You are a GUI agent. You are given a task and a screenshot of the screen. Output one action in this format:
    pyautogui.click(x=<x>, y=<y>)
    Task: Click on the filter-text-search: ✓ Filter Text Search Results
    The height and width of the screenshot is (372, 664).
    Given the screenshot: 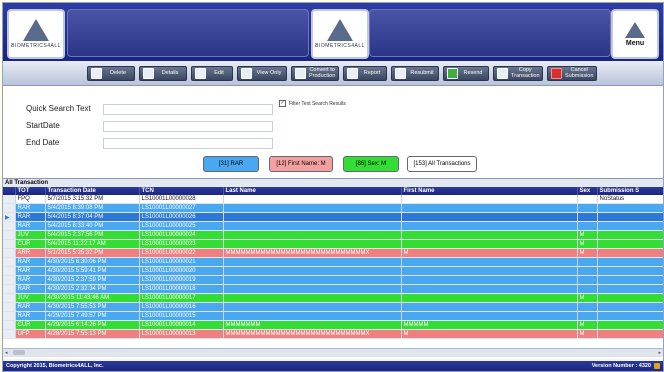 What is the action you would take?
    pyautogui.click(x=312, y=103)
    